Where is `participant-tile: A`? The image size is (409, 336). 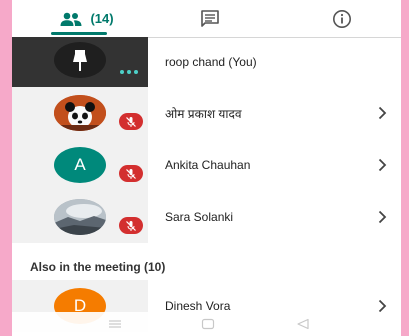
participant-tile: A is located at coordinates (80, 165).